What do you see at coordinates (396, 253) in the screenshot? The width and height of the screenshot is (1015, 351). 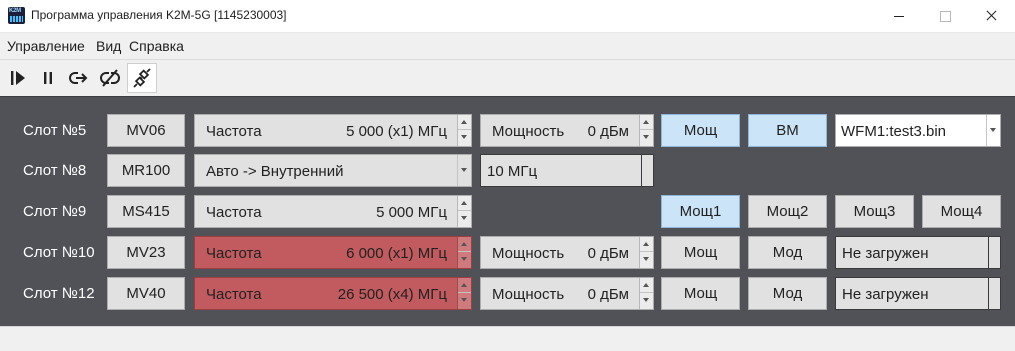 I see `frequency-value: 6 000 (x1) МГц` at bounding box center [396, 253].